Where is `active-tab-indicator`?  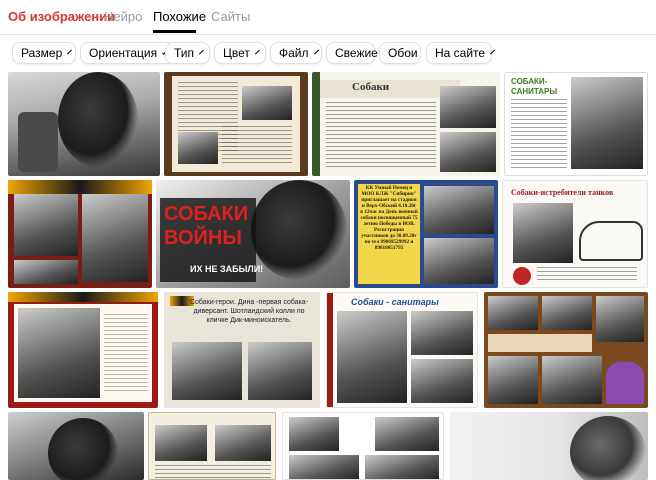
active-tab-indicator is located at coordinates (174, 31).